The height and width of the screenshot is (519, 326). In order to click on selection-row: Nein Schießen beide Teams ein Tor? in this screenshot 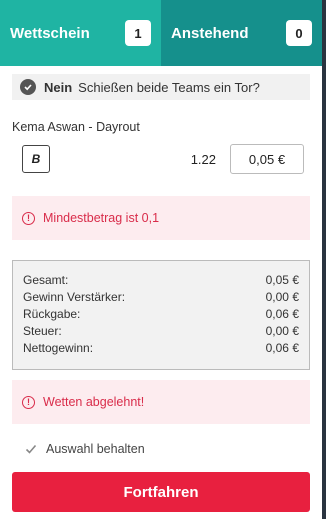, I will do `click(161, 87)`.